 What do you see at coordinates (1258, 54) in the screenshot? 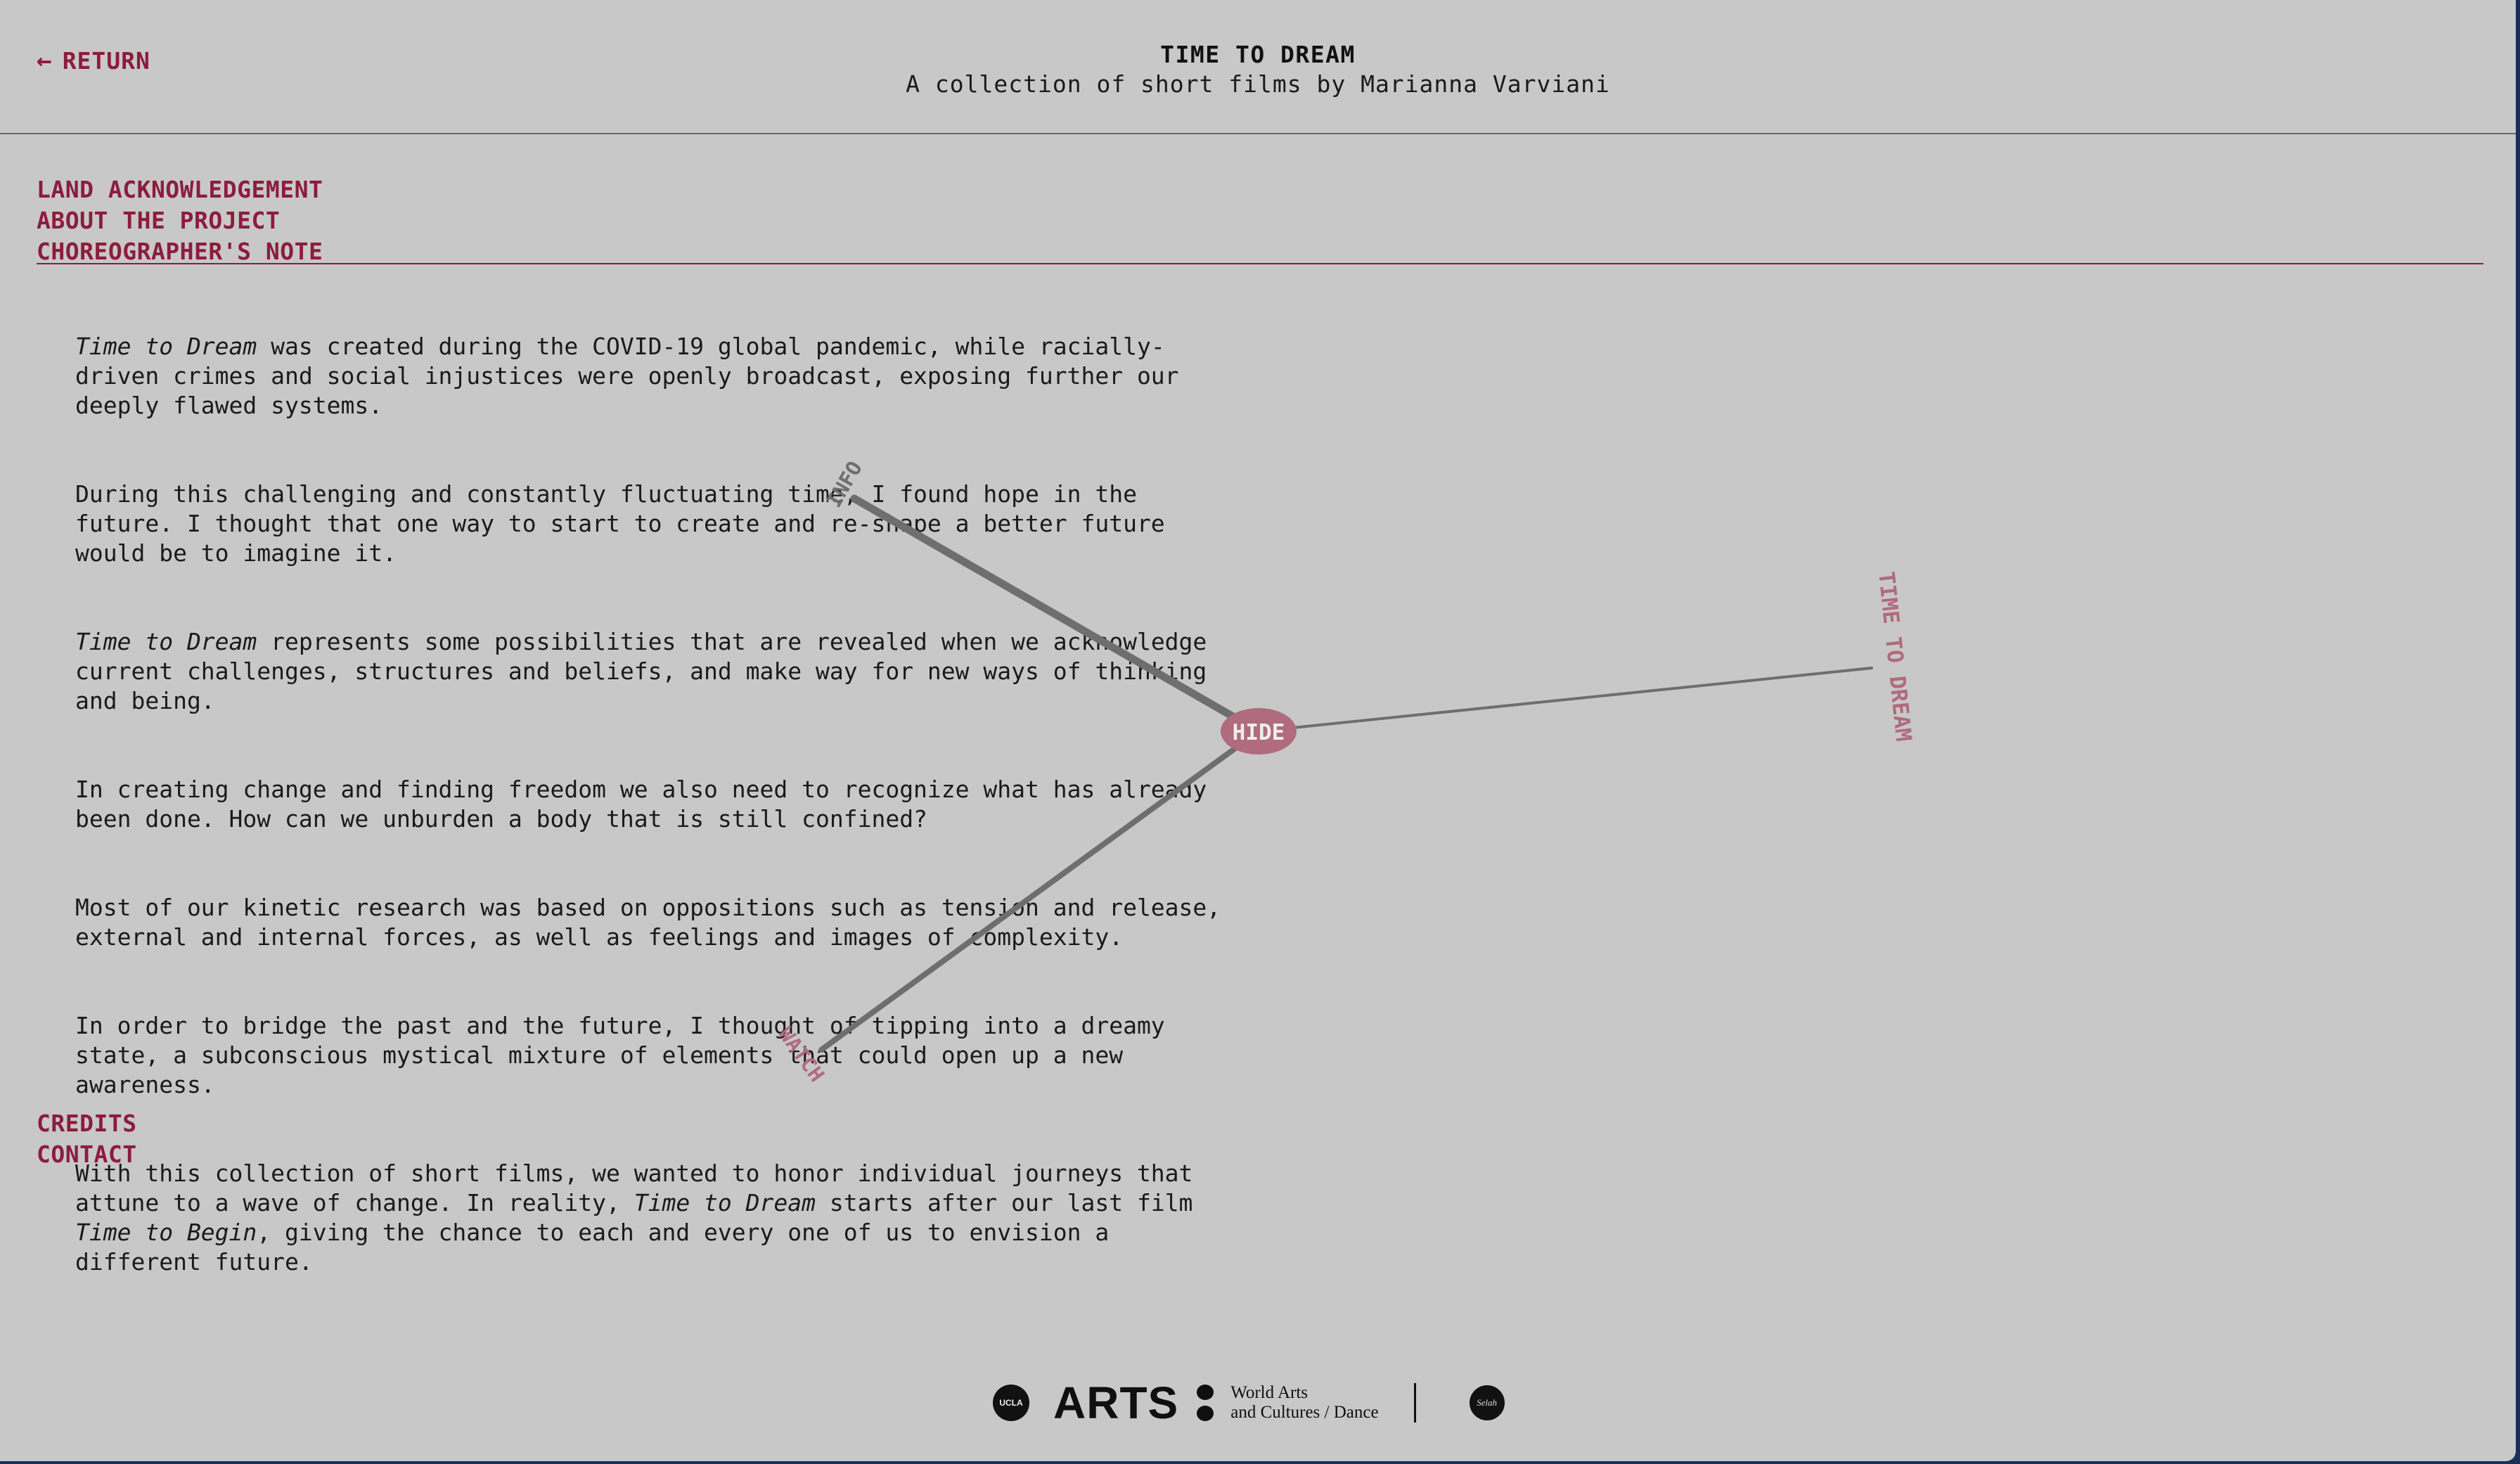
I see `site-title: TIME TO DREAM` at bounding box center [1258, 54].